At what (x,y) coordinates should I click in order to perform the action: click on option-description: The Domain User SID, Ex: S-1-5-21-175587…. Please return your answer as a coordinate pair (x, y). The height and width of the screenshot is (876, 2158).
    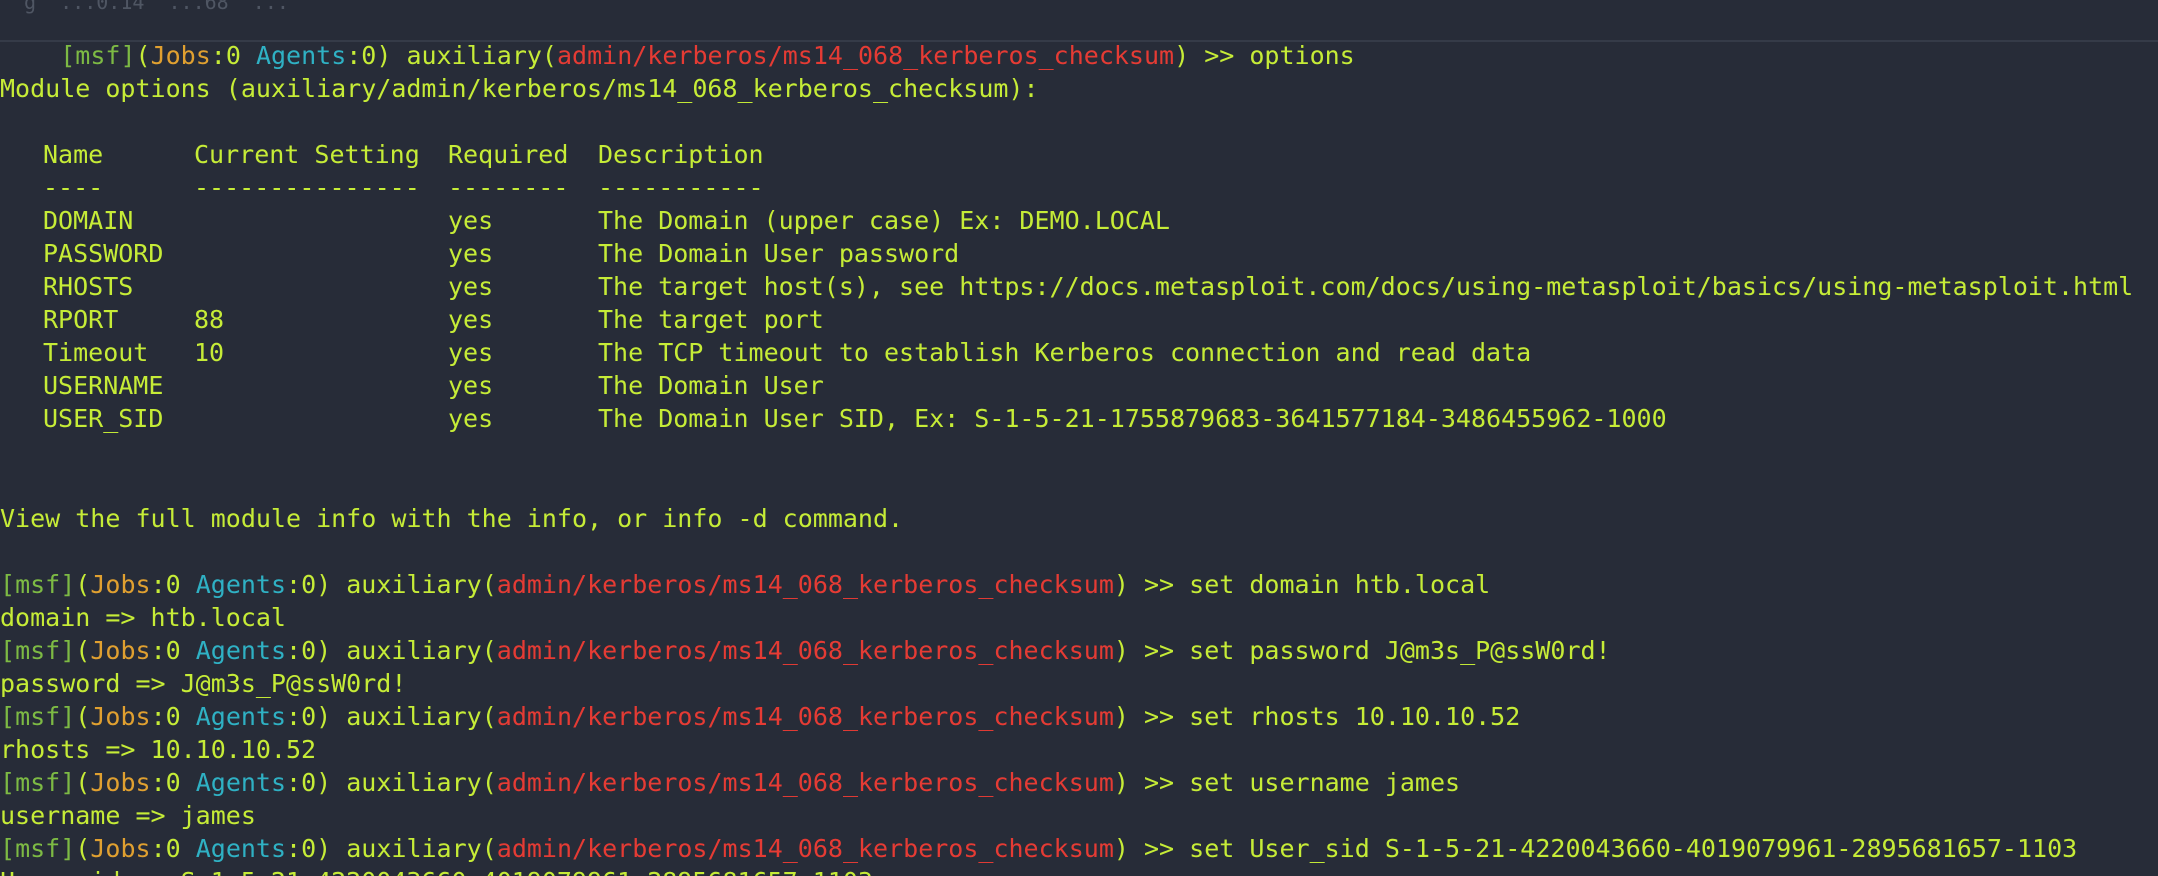
    Looking at the image, I should click on (1132, 418).